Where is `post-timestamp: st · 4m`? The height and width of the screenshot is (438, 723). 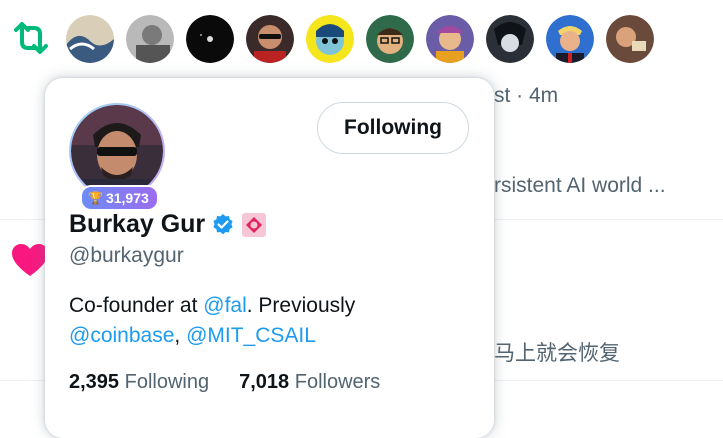 post-timestamp: st · 4m is located at coordinates (526, 95).